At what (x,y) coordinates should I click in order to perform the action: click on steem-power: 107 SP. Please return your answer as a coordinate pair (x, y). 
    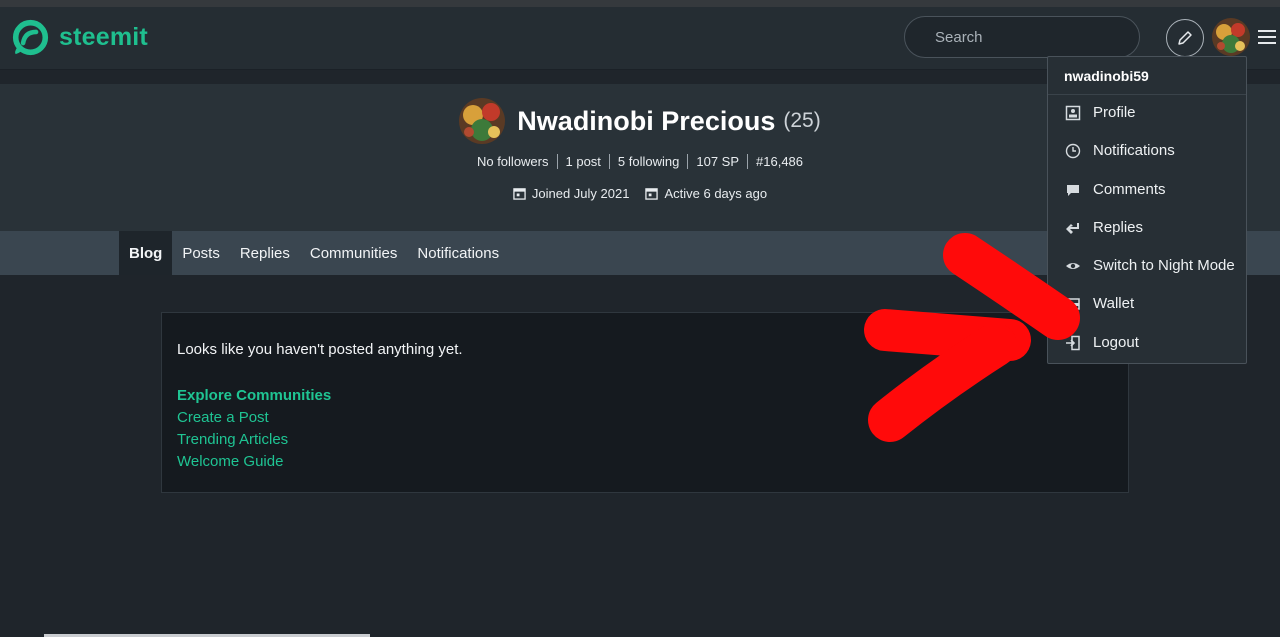
    Looking at the image, I should click on (717, 161).